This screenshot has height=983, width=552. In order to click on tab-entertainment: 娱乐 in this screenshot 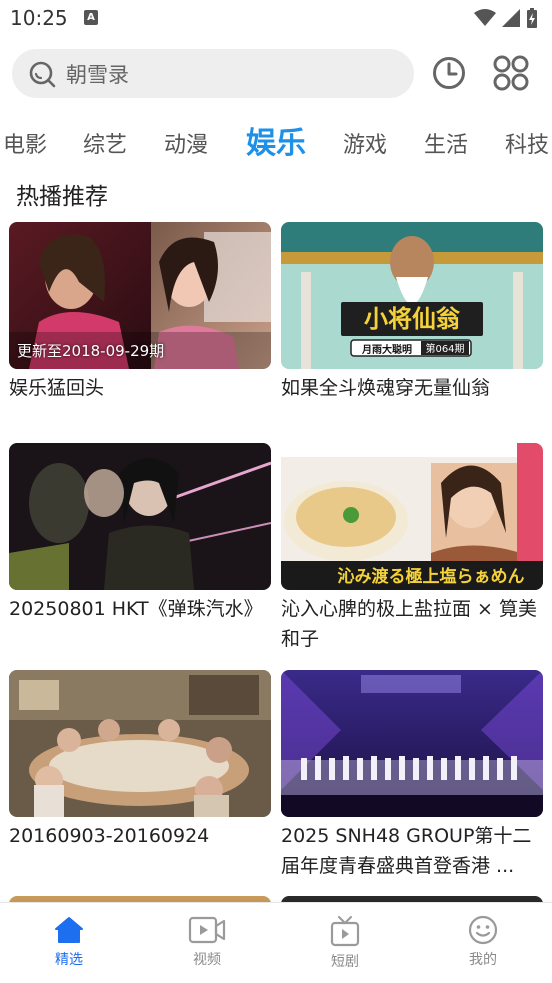, I will do `click(276, 140)`.